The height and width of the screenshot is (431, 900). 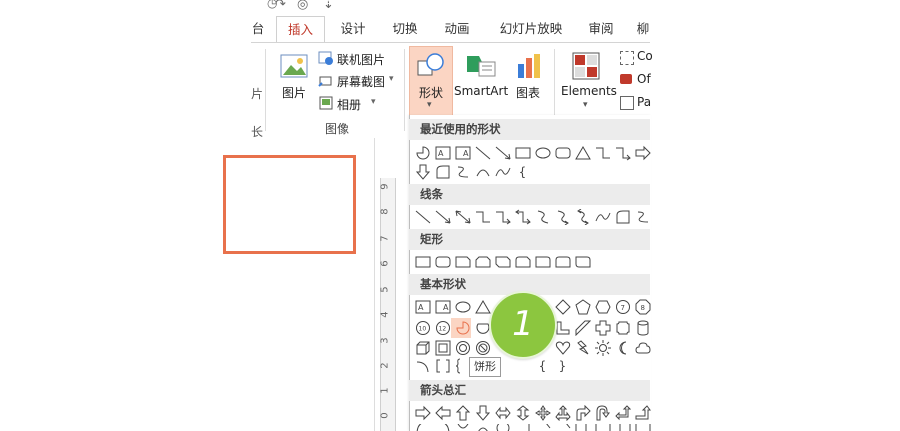 What do you see at coordinates (562, 306) in the screenshot?
I see `diamond-icon` at bounding box center [562, 306].